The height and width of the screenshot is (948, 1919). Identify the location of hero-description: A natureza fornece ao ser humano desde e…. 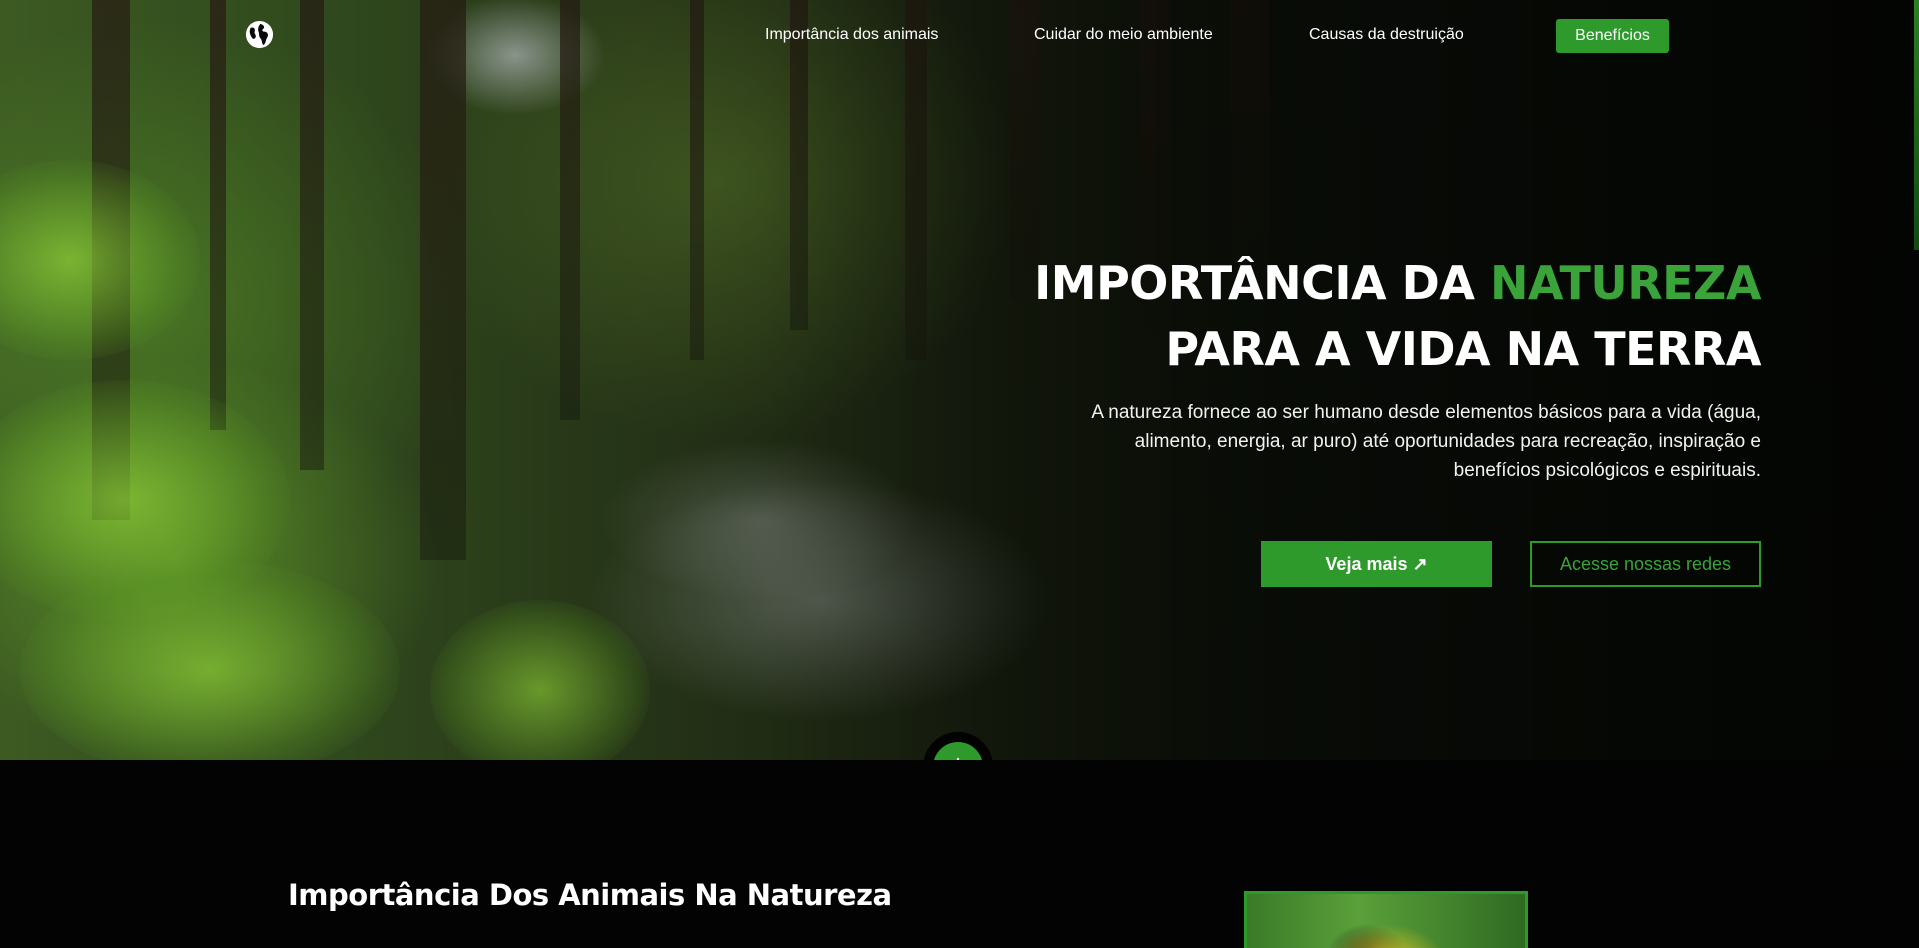
(1426, 441).